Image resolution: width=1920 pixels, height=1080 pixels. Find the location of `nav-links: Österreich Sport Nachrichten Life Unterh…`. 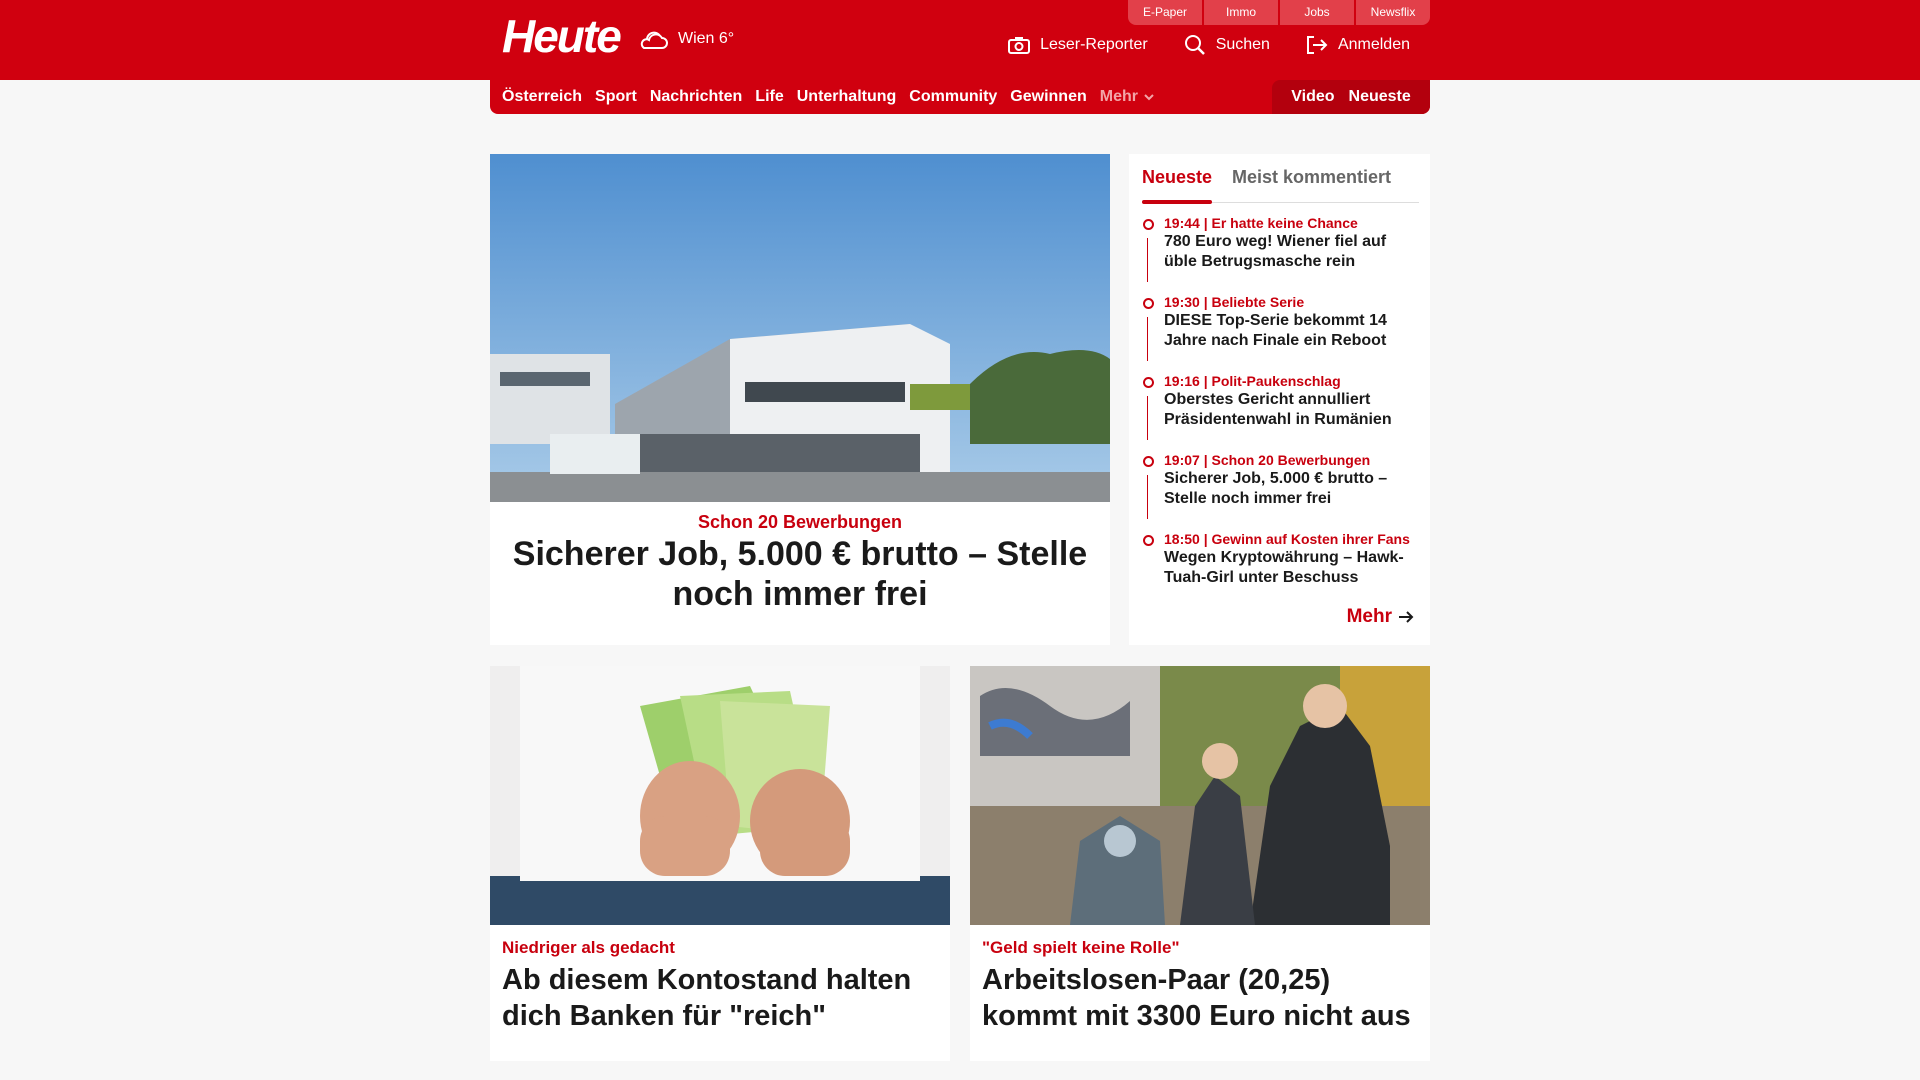

nav-links: Österreich Sport Nachrichten Life Unterh… is located at coordinates (828, 97).